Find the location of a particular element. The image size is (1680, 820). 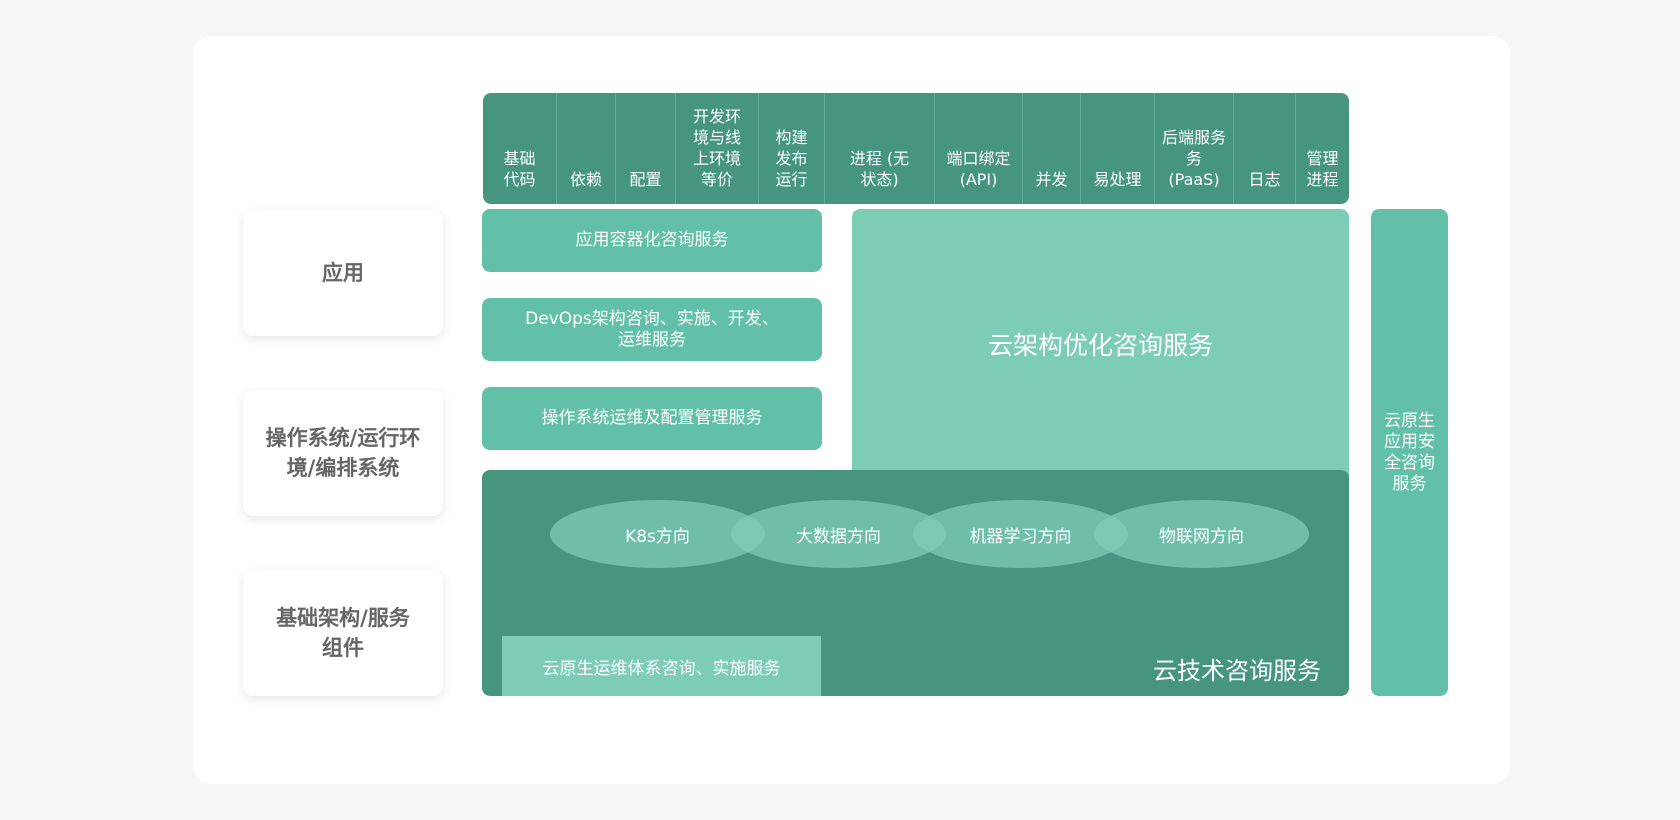

factor-dev-prod-parity: 开发环 境与线 上环境 等价 is located at coordinates (716, 148).